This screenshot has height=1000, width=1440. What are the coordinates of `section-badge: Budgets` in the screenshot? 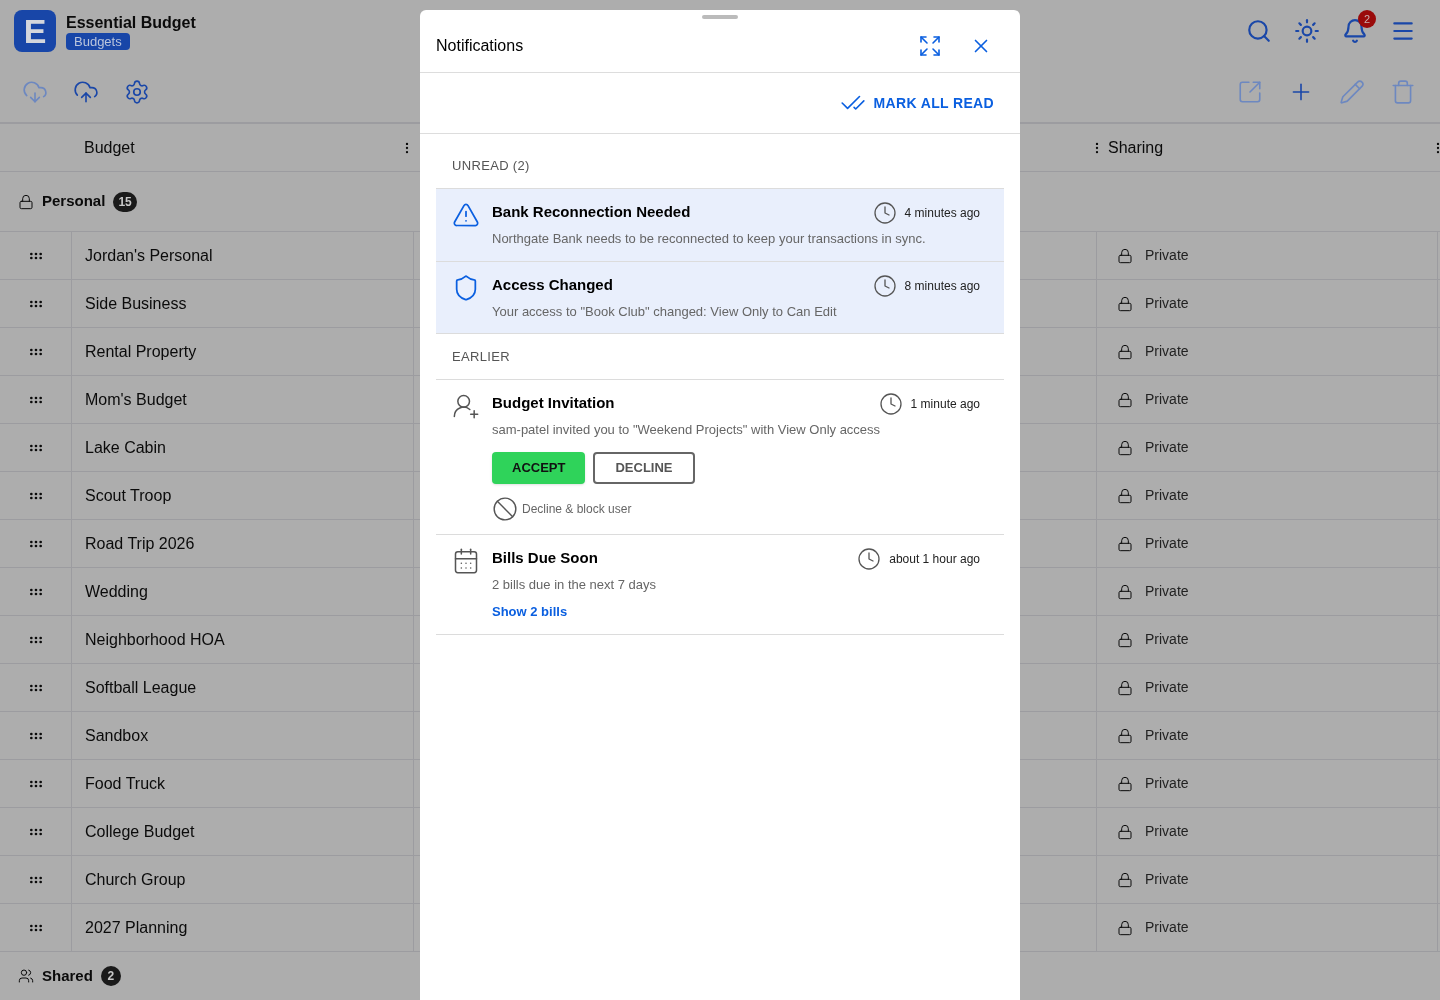 It's located at (98, 41).